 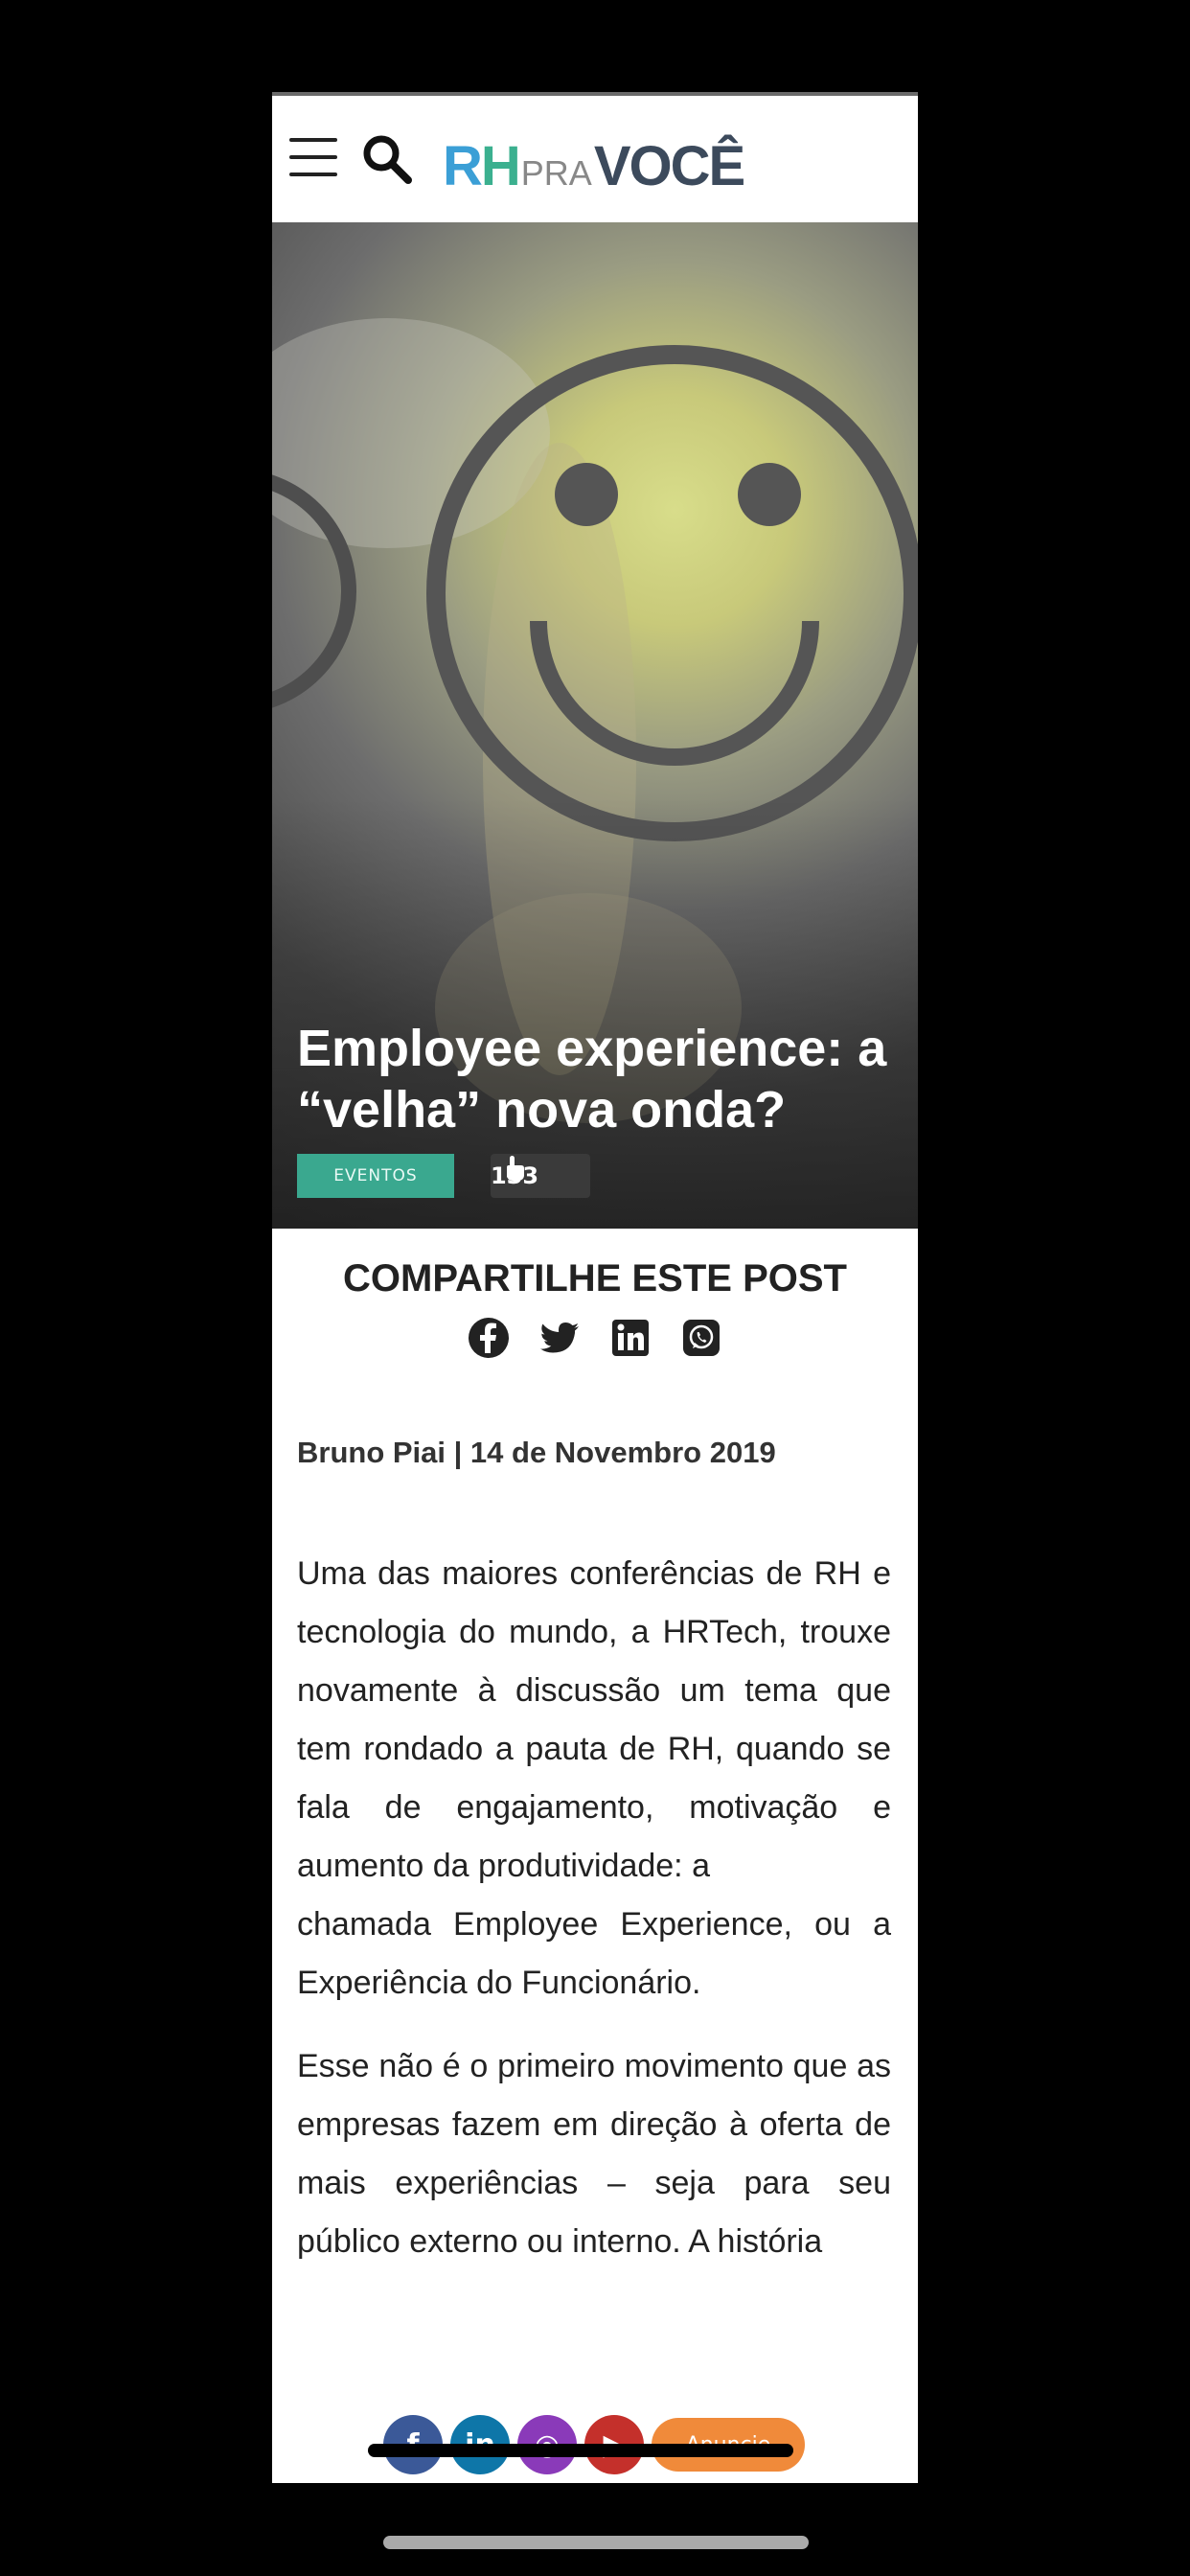 I want to click on site-header: RH PRA VOCÊ, so click(x=595, y=159).